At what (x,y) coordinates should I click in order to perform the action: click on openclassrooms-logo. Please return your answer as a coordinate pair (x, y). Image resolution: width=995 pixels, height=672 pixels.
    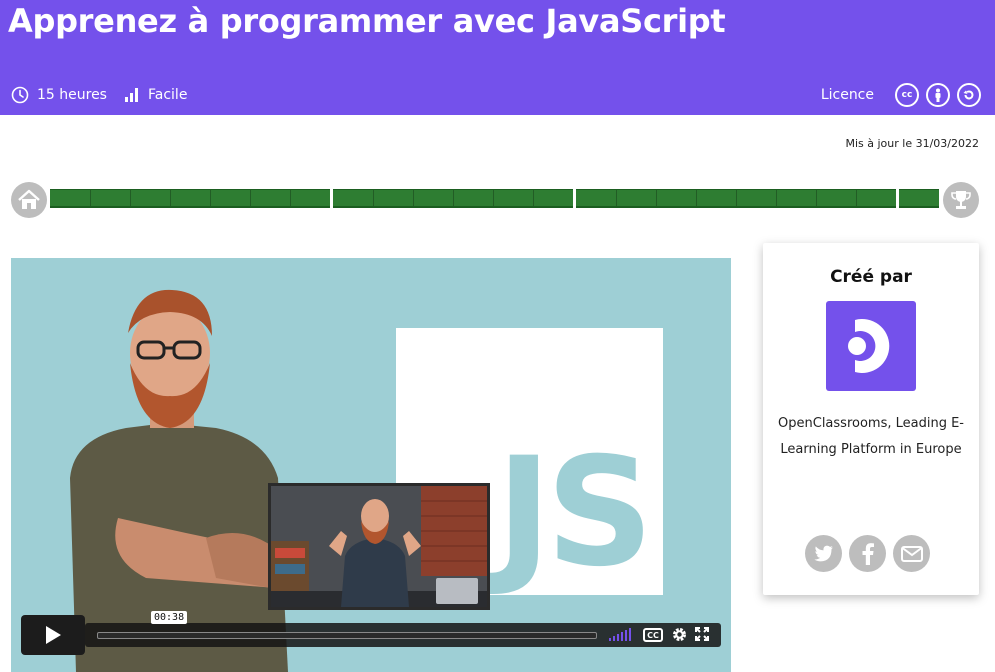
    Looking at the image, I should click on (871, 346).